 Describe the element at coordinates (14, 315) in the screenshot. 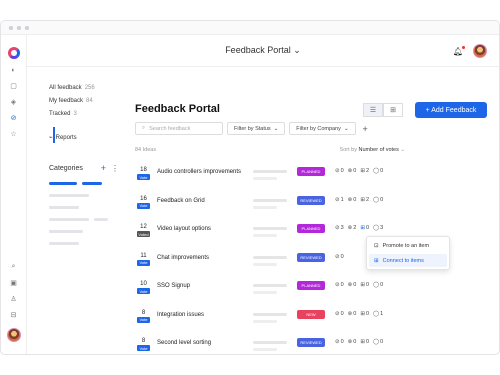

I see `settings-icon: ⊟` at that location.